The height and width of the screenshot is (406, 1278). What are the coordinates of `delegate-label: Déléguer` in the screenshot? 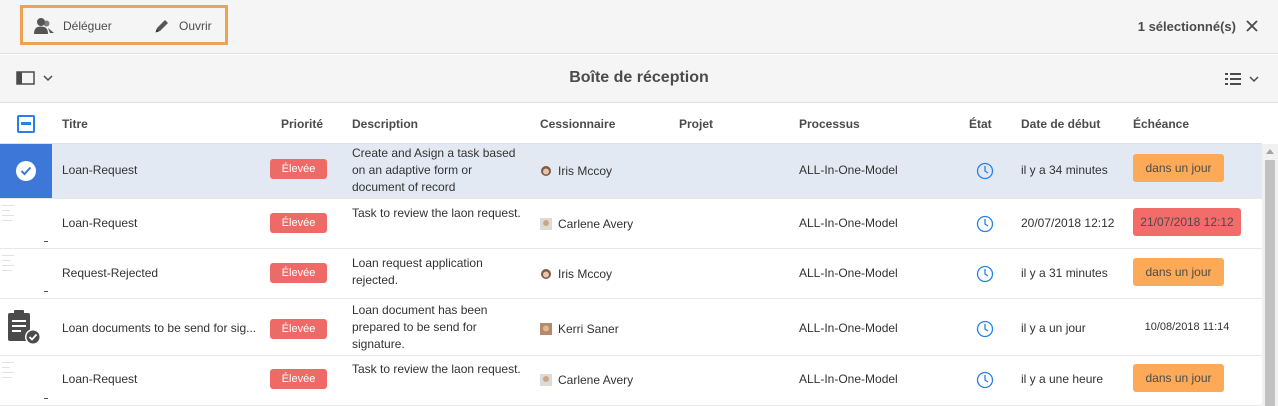 It's located at (87, 26).